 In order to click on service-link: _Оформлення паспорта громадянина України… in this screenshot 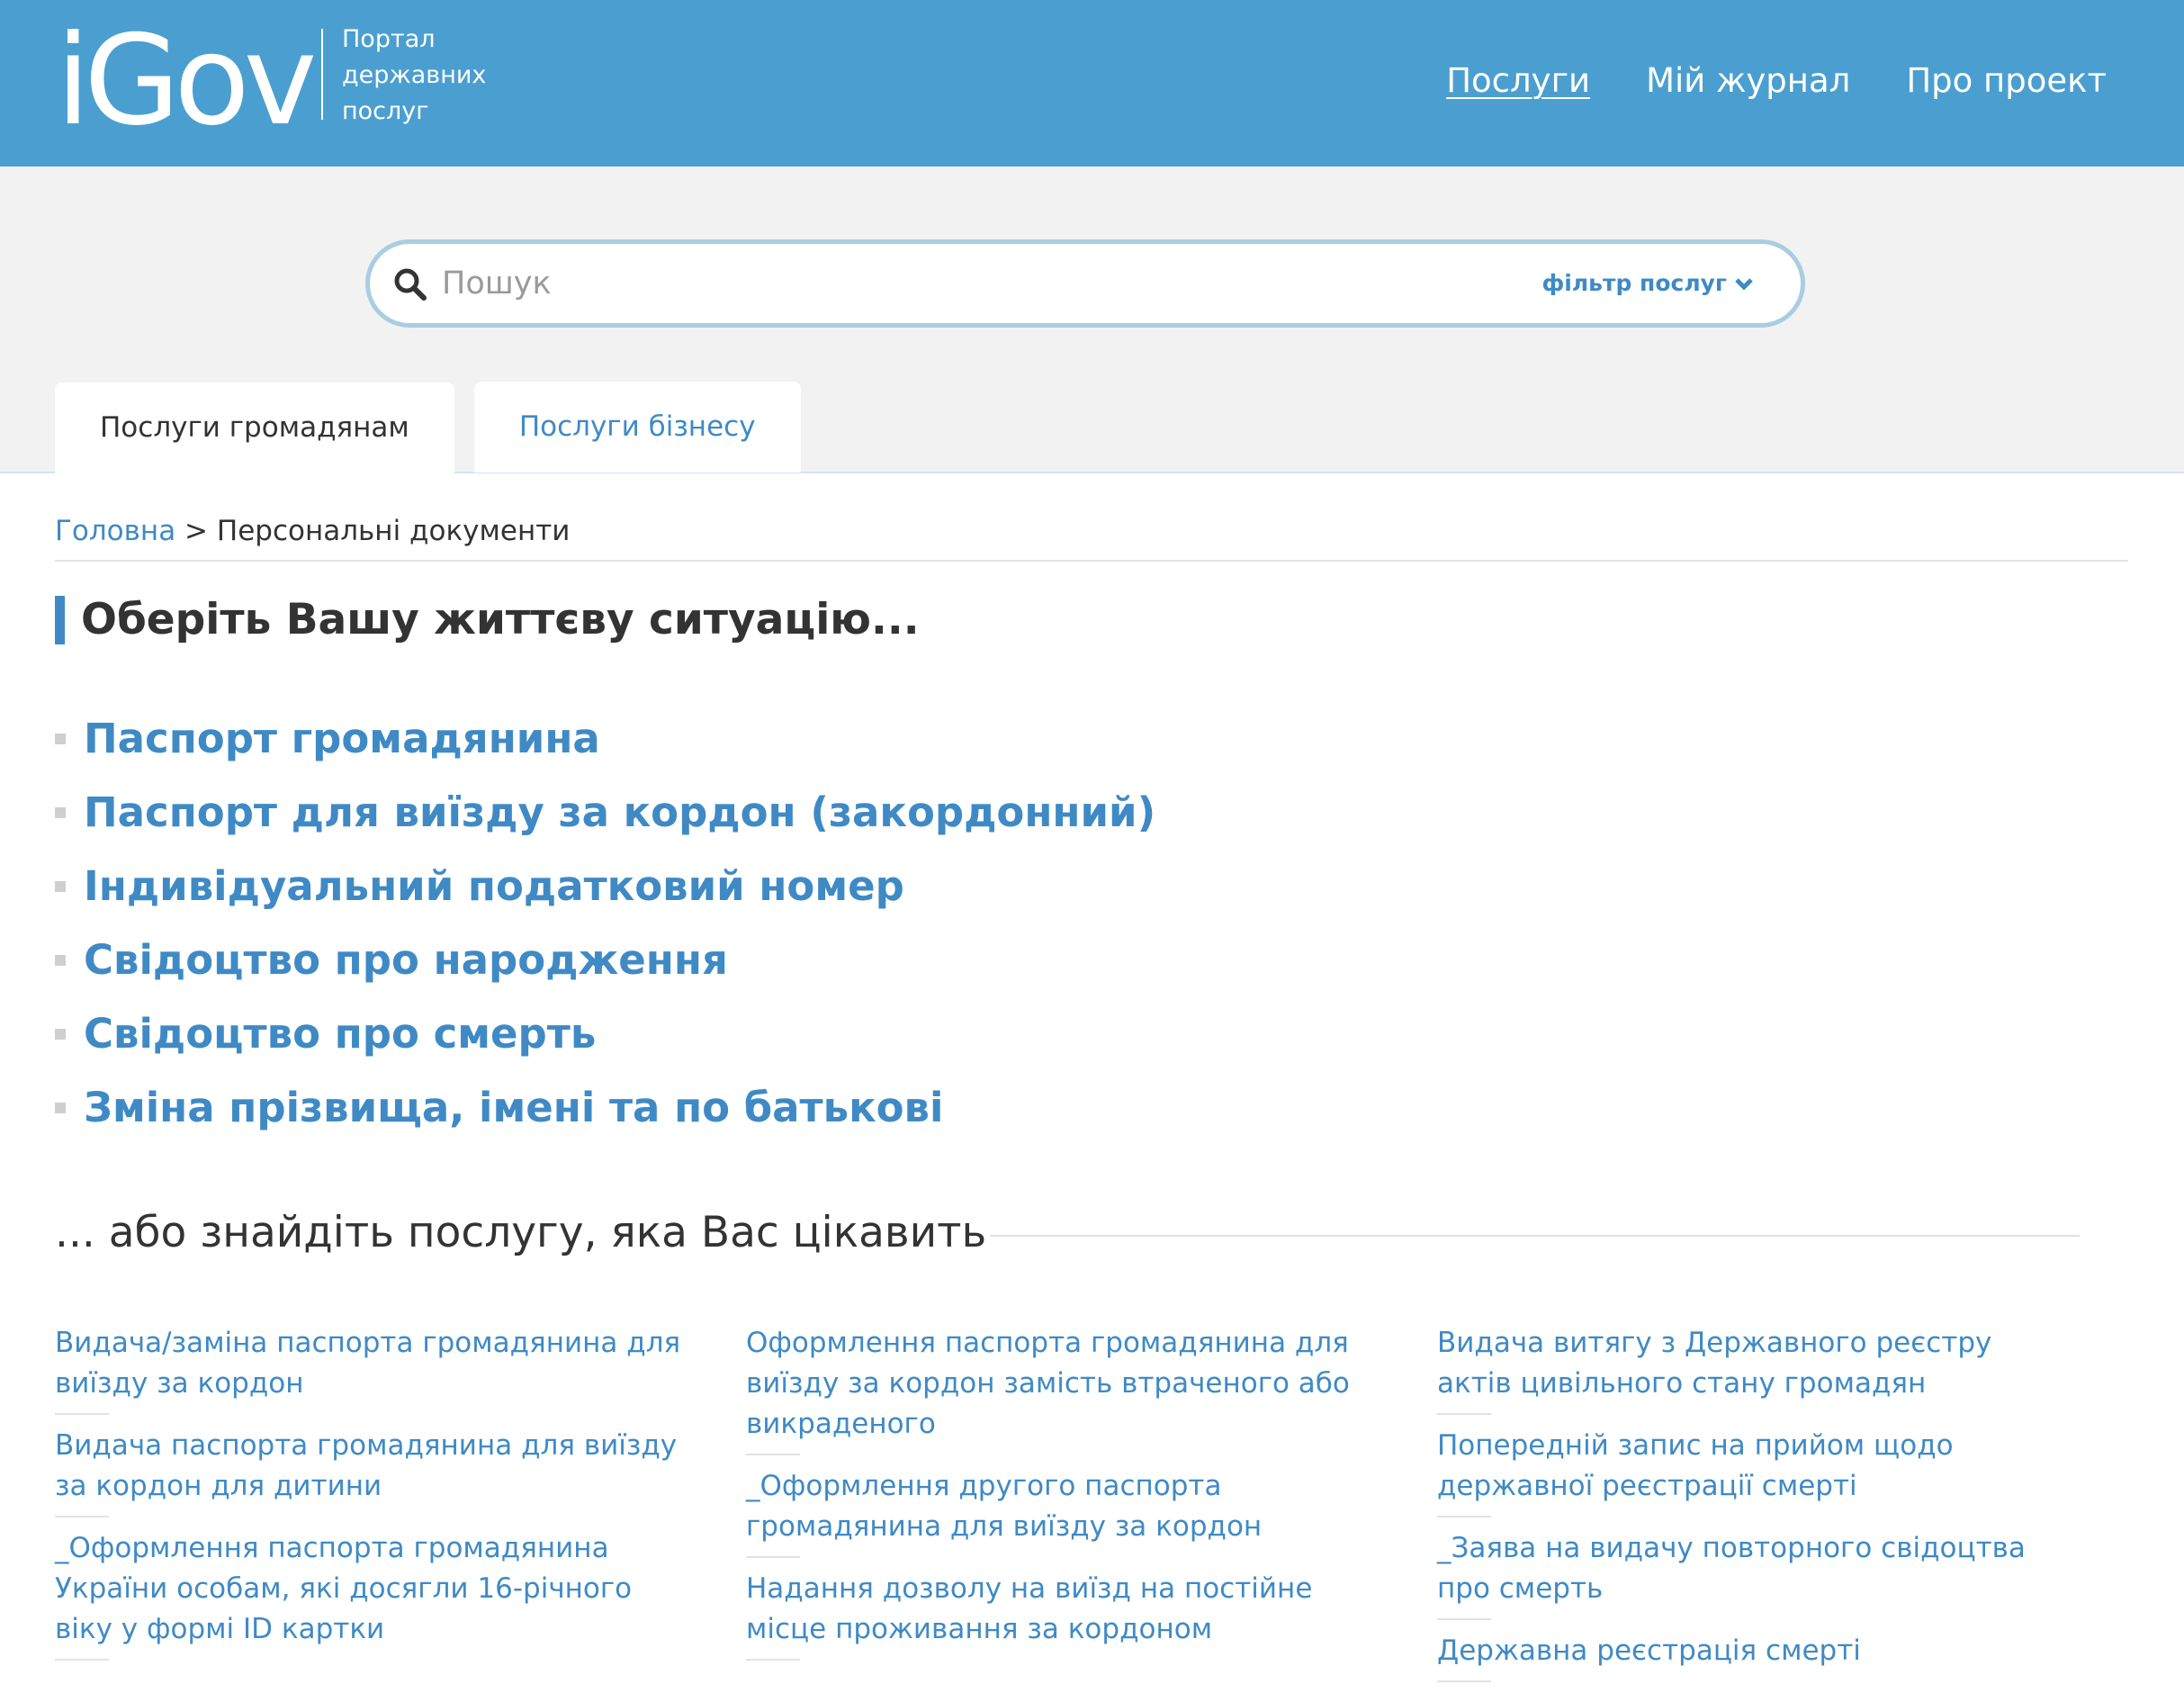, I will do `click(371, 1589)`.